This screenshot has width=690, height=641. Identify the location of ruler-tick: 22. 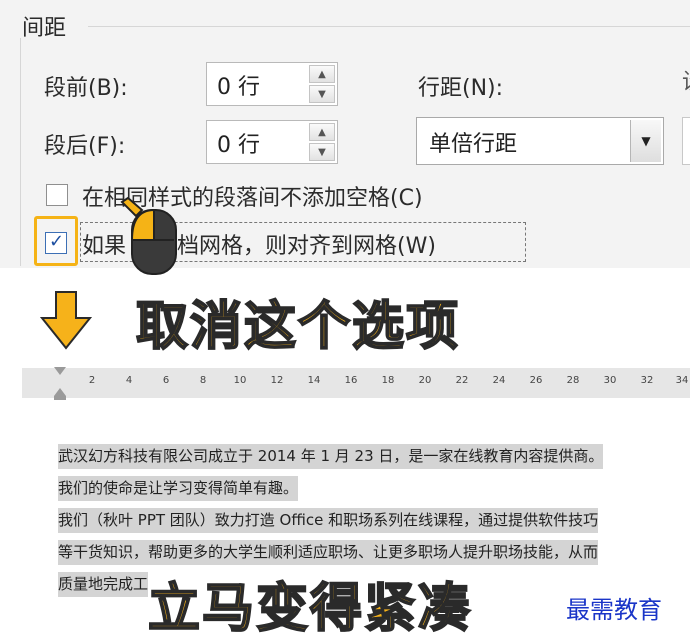
(462, 380).